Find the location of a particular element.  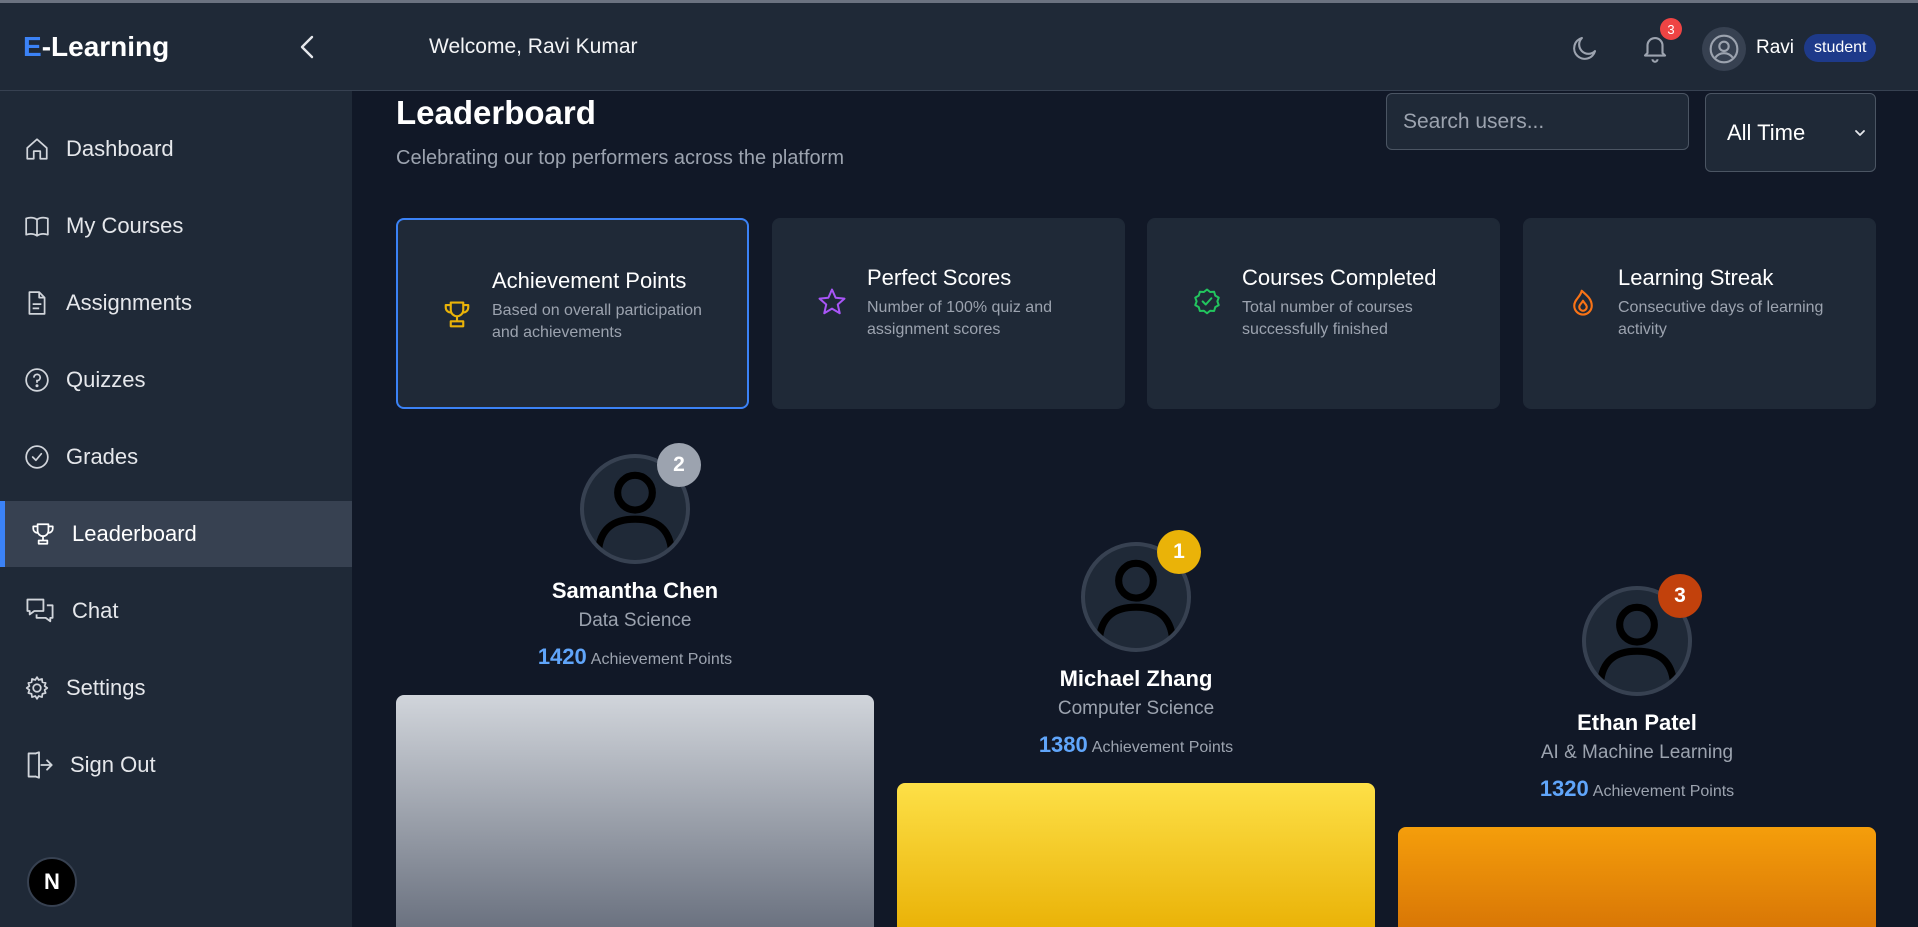

role-badge: student is located at coordinates (1840, 48).